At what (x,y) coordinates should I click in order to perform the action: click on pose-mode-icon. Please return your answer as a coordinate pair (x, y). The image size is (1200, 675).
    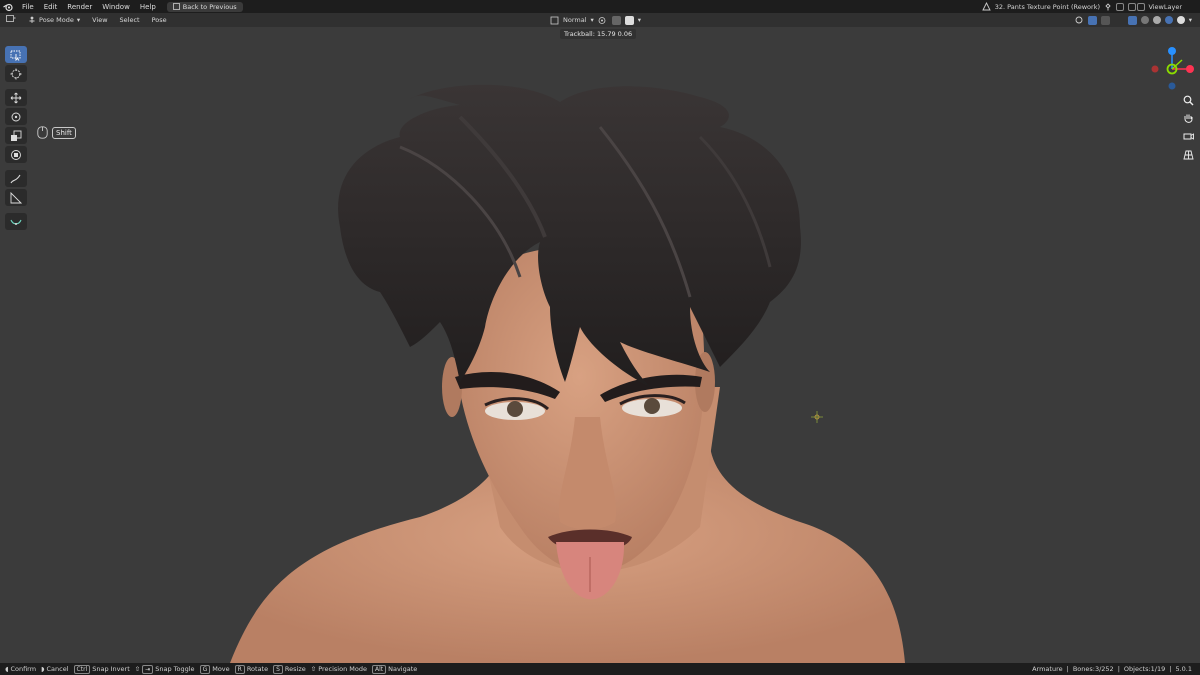
    Looking at the image, I should click on (32, 19).